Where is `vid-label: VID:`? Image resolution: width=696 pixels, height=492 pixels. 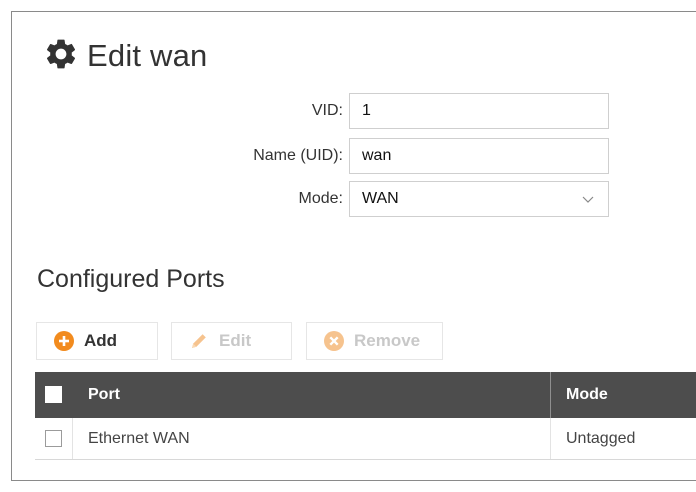
vid-label: VID: is located at coordinates (327, 110).